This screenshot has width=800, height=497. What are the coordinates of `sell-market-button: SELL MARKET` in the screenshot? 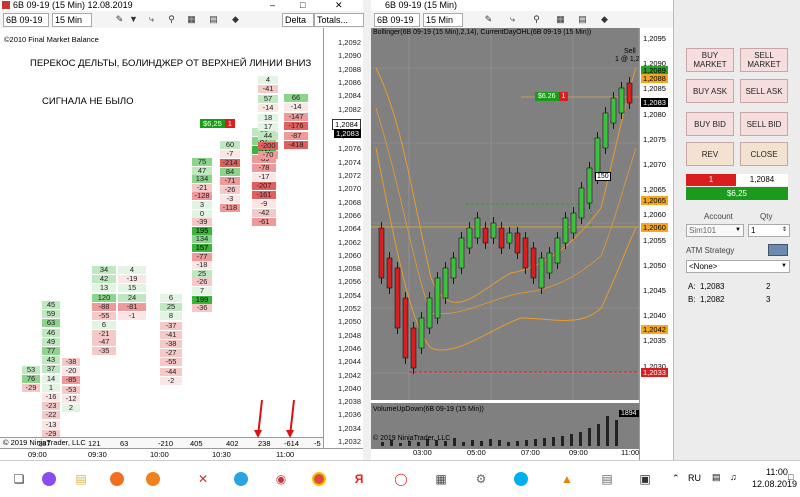 It's located at (764, 60).